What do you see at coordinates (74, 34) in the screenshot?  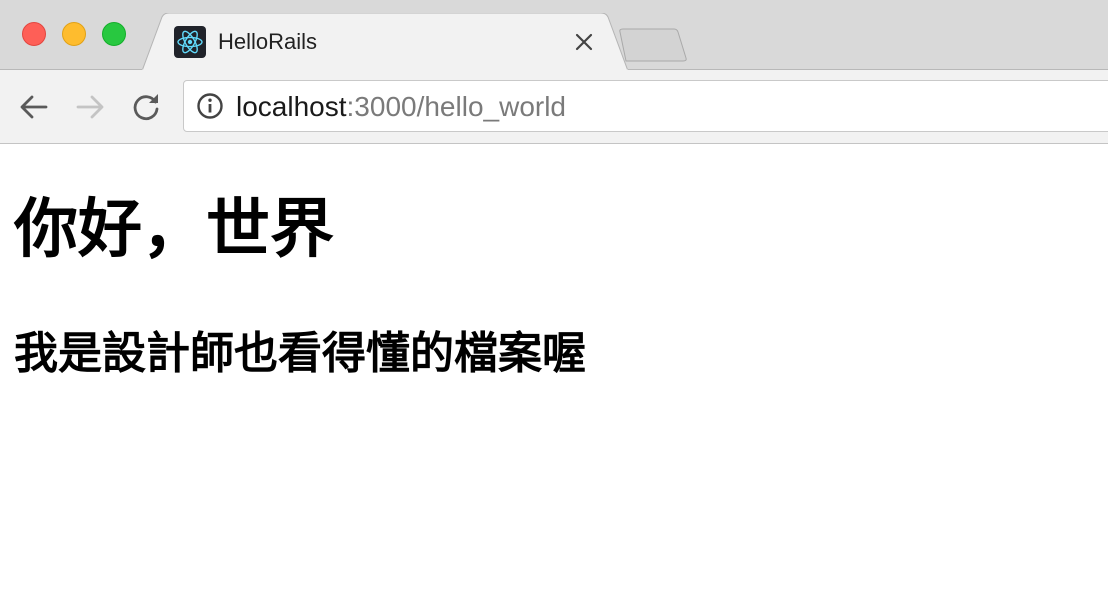 I see `window-minimize-button` at bounding box center [74, 34].